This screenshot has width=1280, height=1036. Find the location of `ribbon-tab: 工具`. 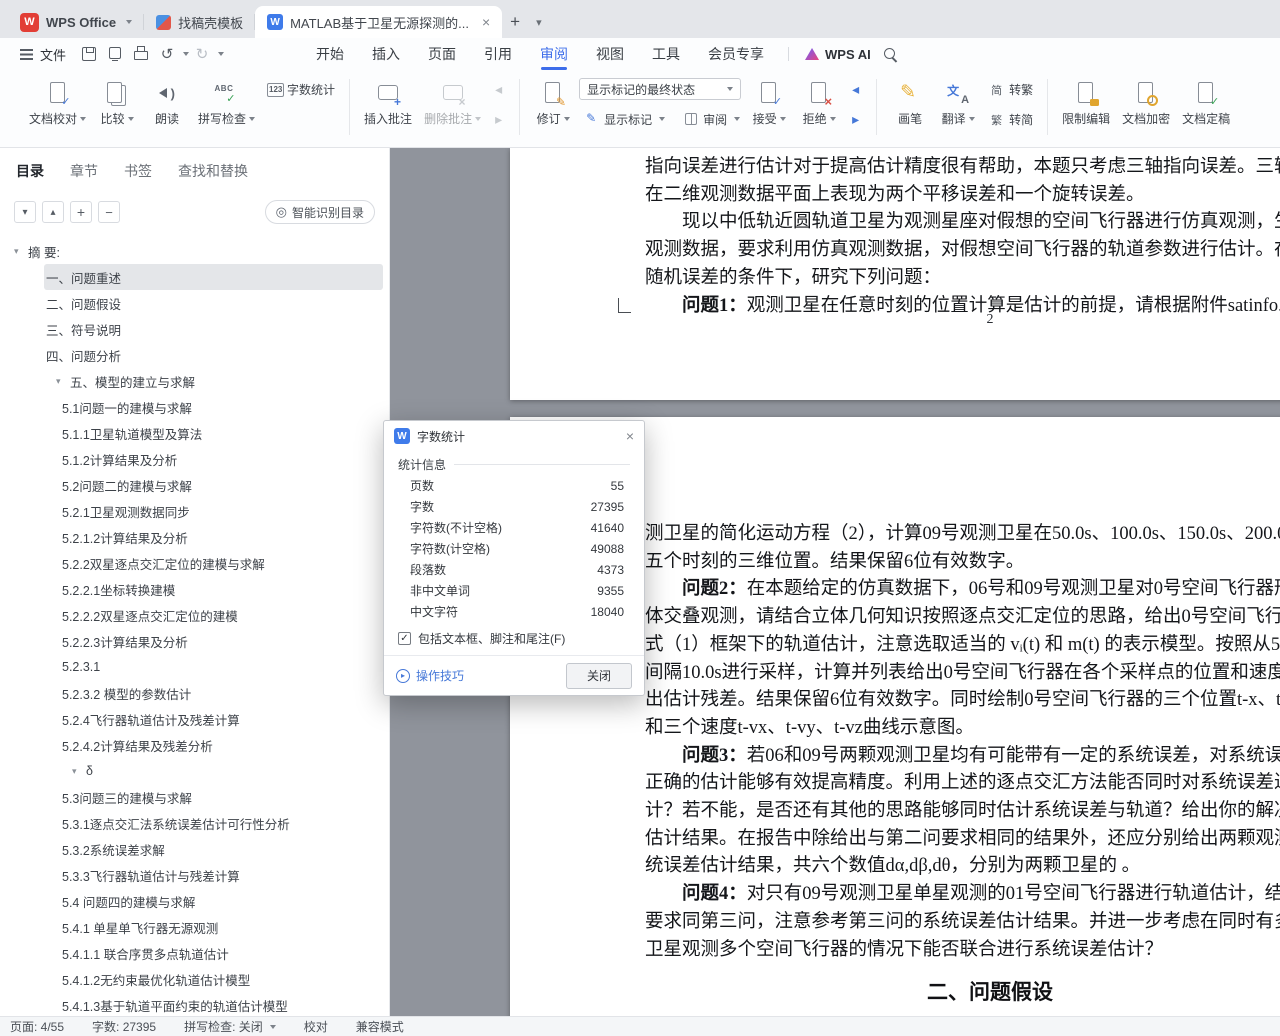

ribbon-tab: 工具 is located at coordinates (666, 54).